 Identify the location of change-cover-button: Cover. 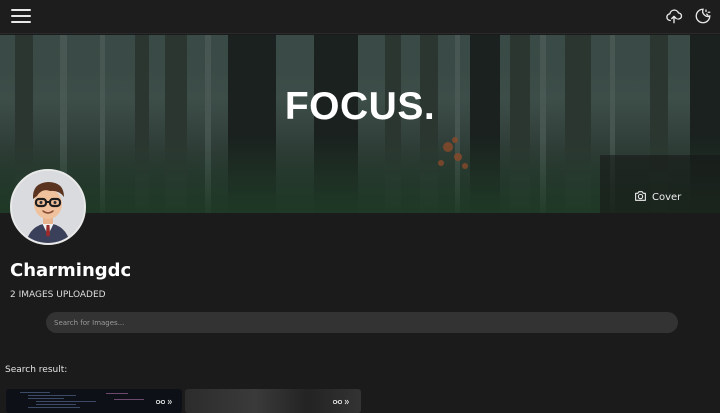
(657, 197).